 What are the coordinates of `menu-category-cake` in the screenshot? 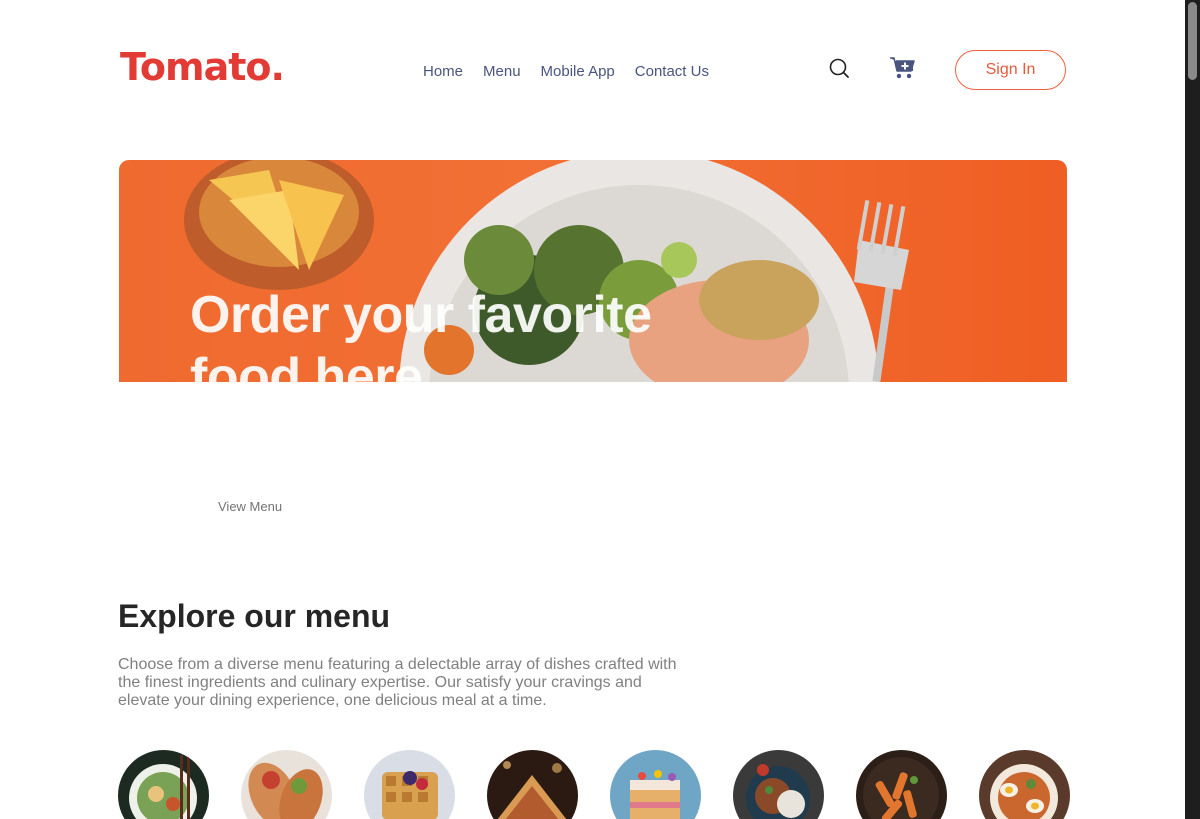 It's located at (655, 784).